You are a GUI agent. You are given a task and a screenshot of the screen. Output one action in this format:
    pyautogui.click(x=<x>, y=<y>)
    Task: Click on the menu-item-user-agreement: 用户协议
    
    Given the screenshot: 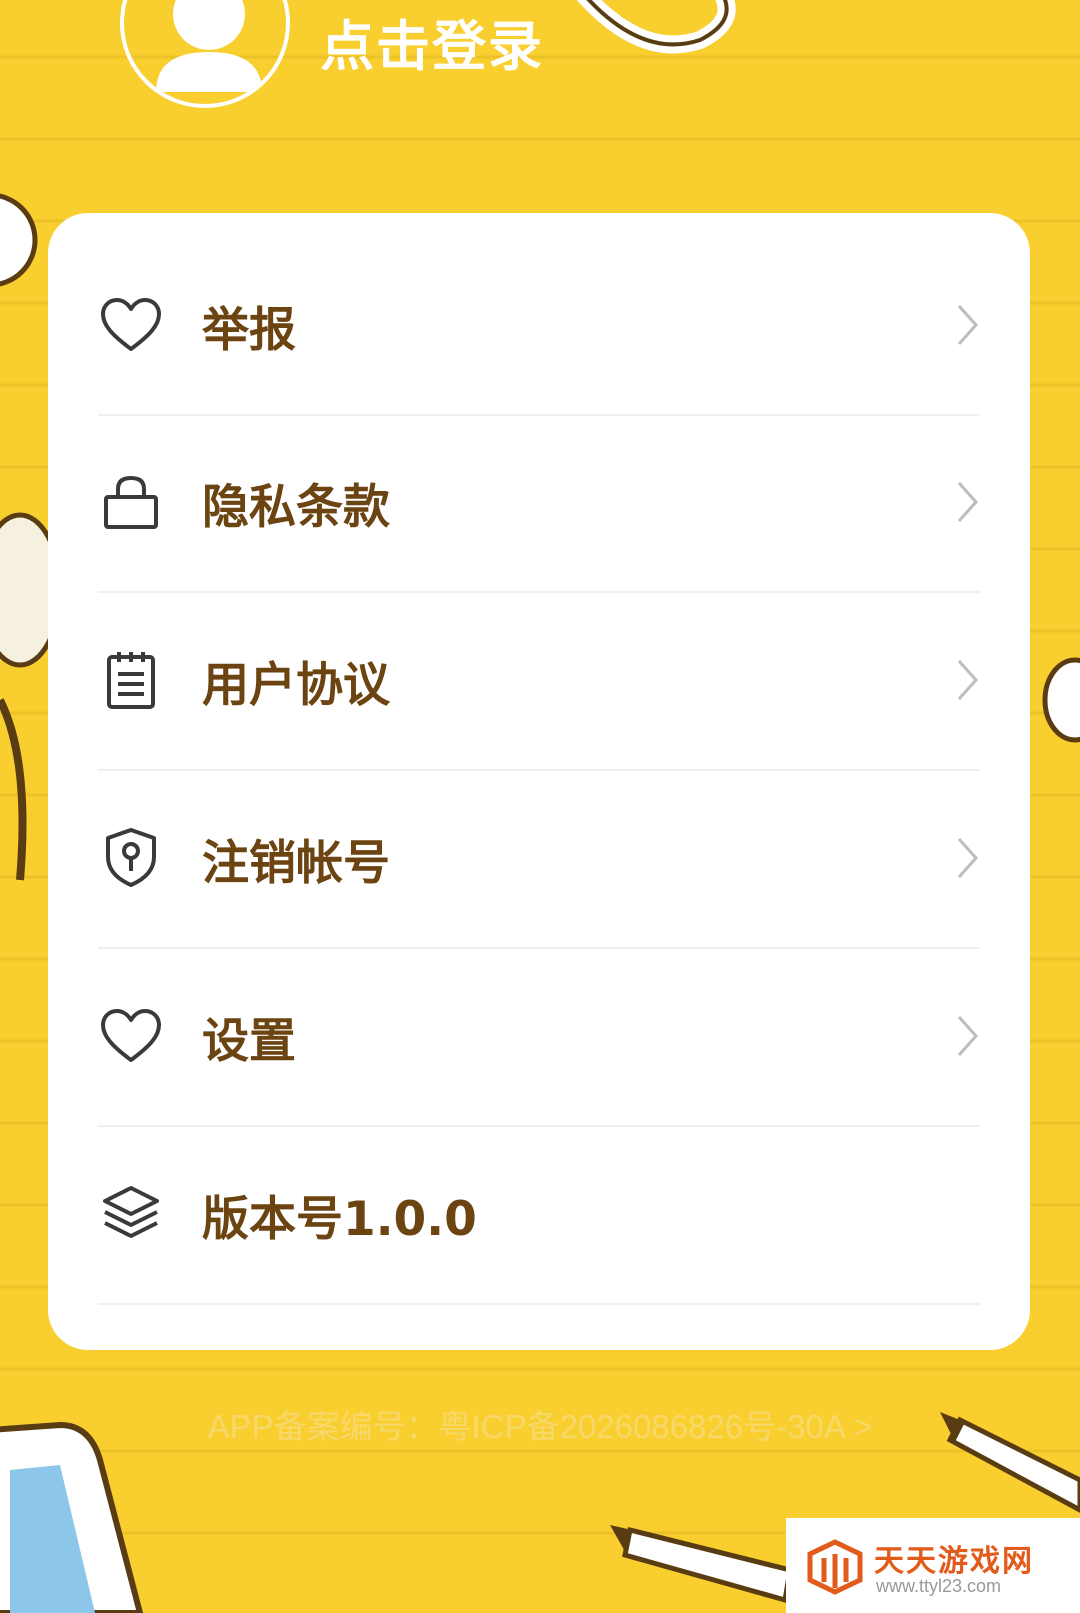 What is the action you would take?
    pyautogui.click(x=539, y=681)
    